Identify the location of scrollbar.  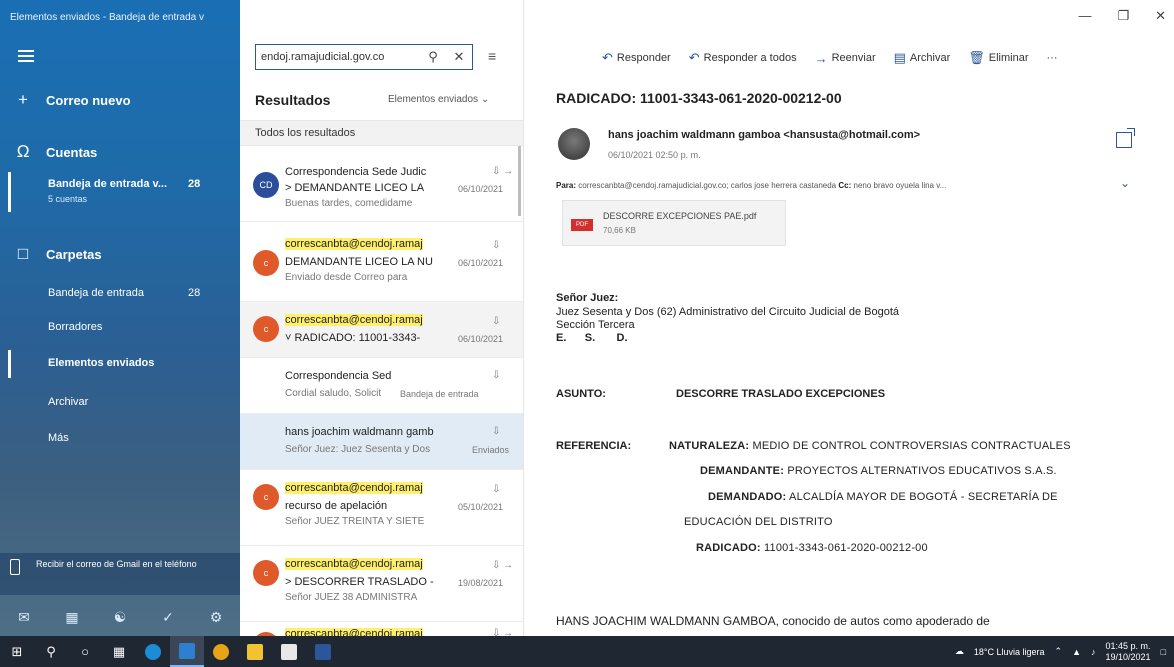
(519, 181).